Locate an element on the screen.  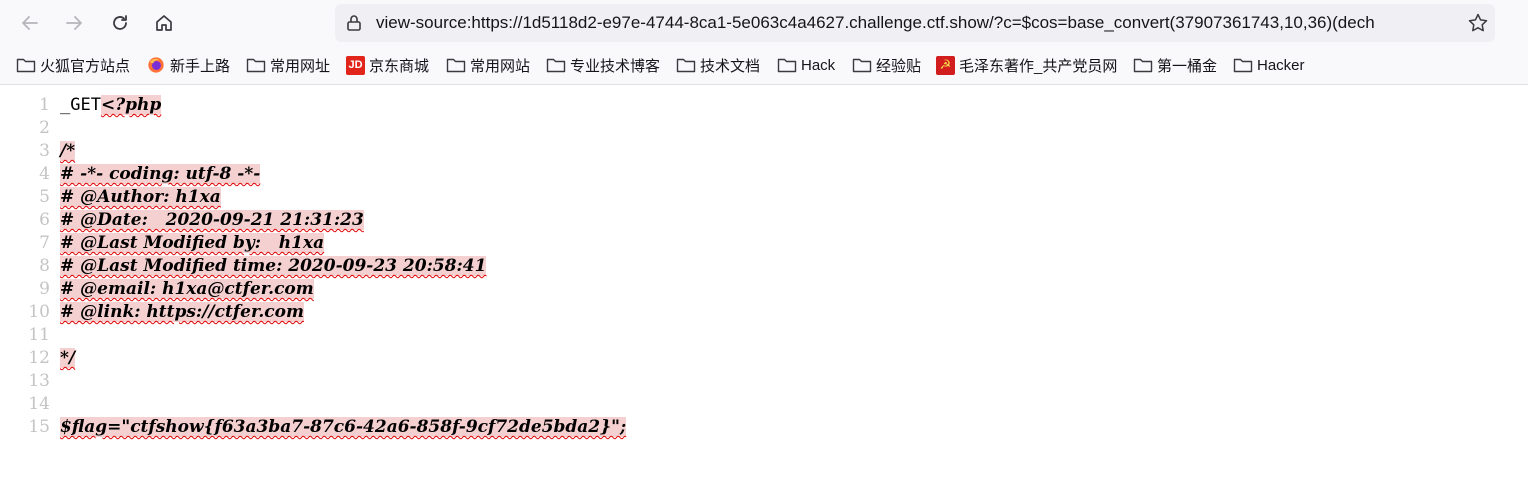
back-arrow-icon is located at coordinates (30, 23).